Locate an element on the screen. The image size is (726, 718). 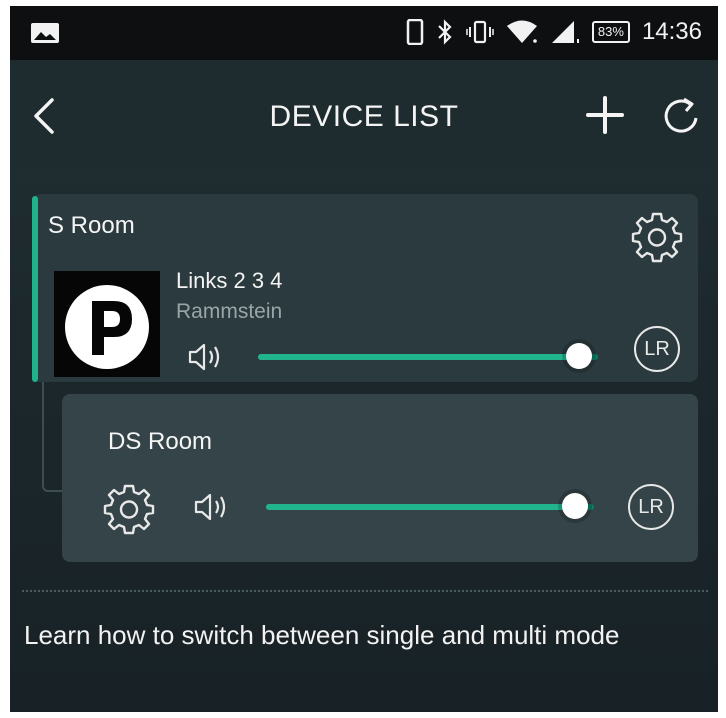
dotted-divider is located at coordinates (365, 591).